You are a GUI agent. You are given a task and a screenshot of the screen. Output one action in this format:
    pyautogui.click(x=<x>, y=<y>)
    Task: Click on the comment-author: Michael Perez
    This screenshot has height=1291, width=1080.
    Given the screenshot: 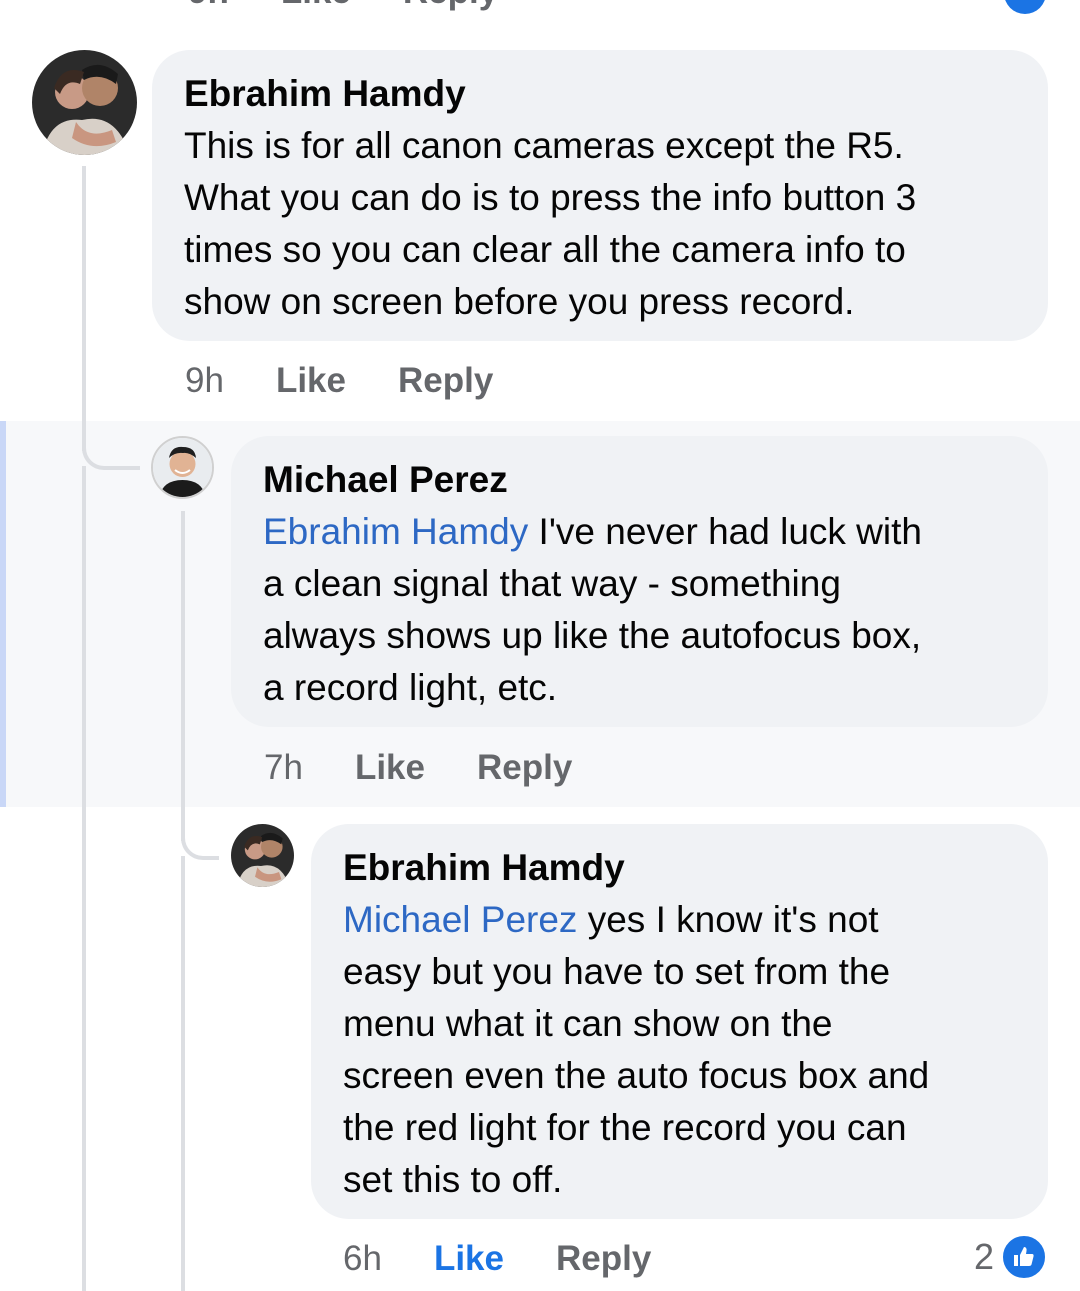 What is the action you would take?
    pyautogui.click(x=639, y=480)
    